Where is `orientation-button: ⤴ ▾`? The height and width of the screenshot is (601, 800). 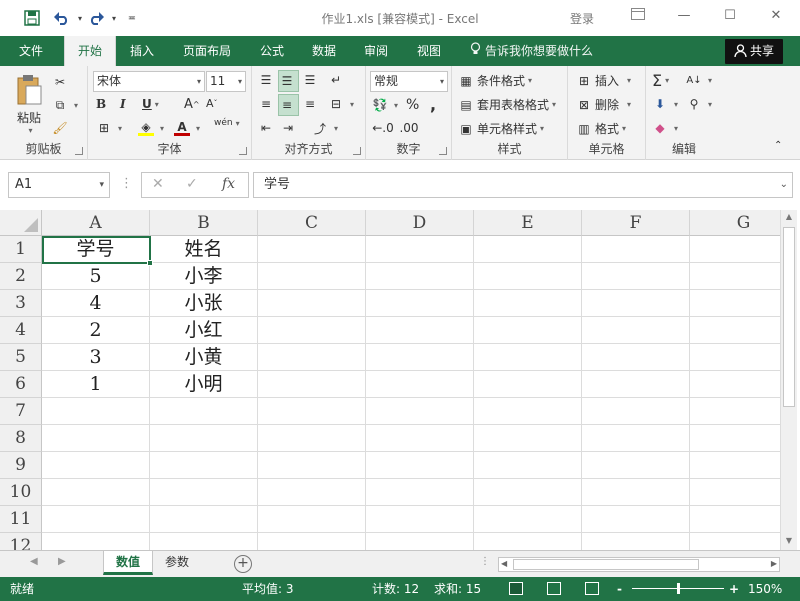 orientation-button: ⤴ ▾ is located at coordinates (325, 128).